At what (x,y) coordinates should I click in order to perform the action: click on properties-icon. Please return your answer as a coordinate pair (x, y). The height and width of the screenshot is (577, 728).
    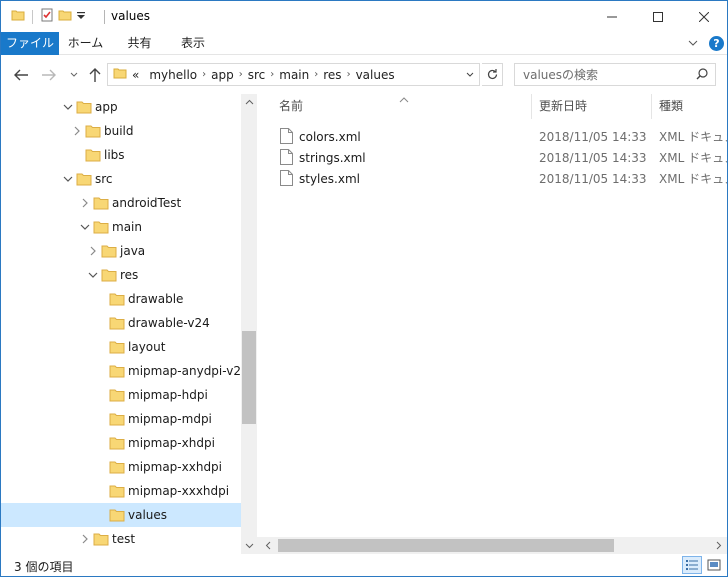
    Looking at the image, I should click on (47, 16).